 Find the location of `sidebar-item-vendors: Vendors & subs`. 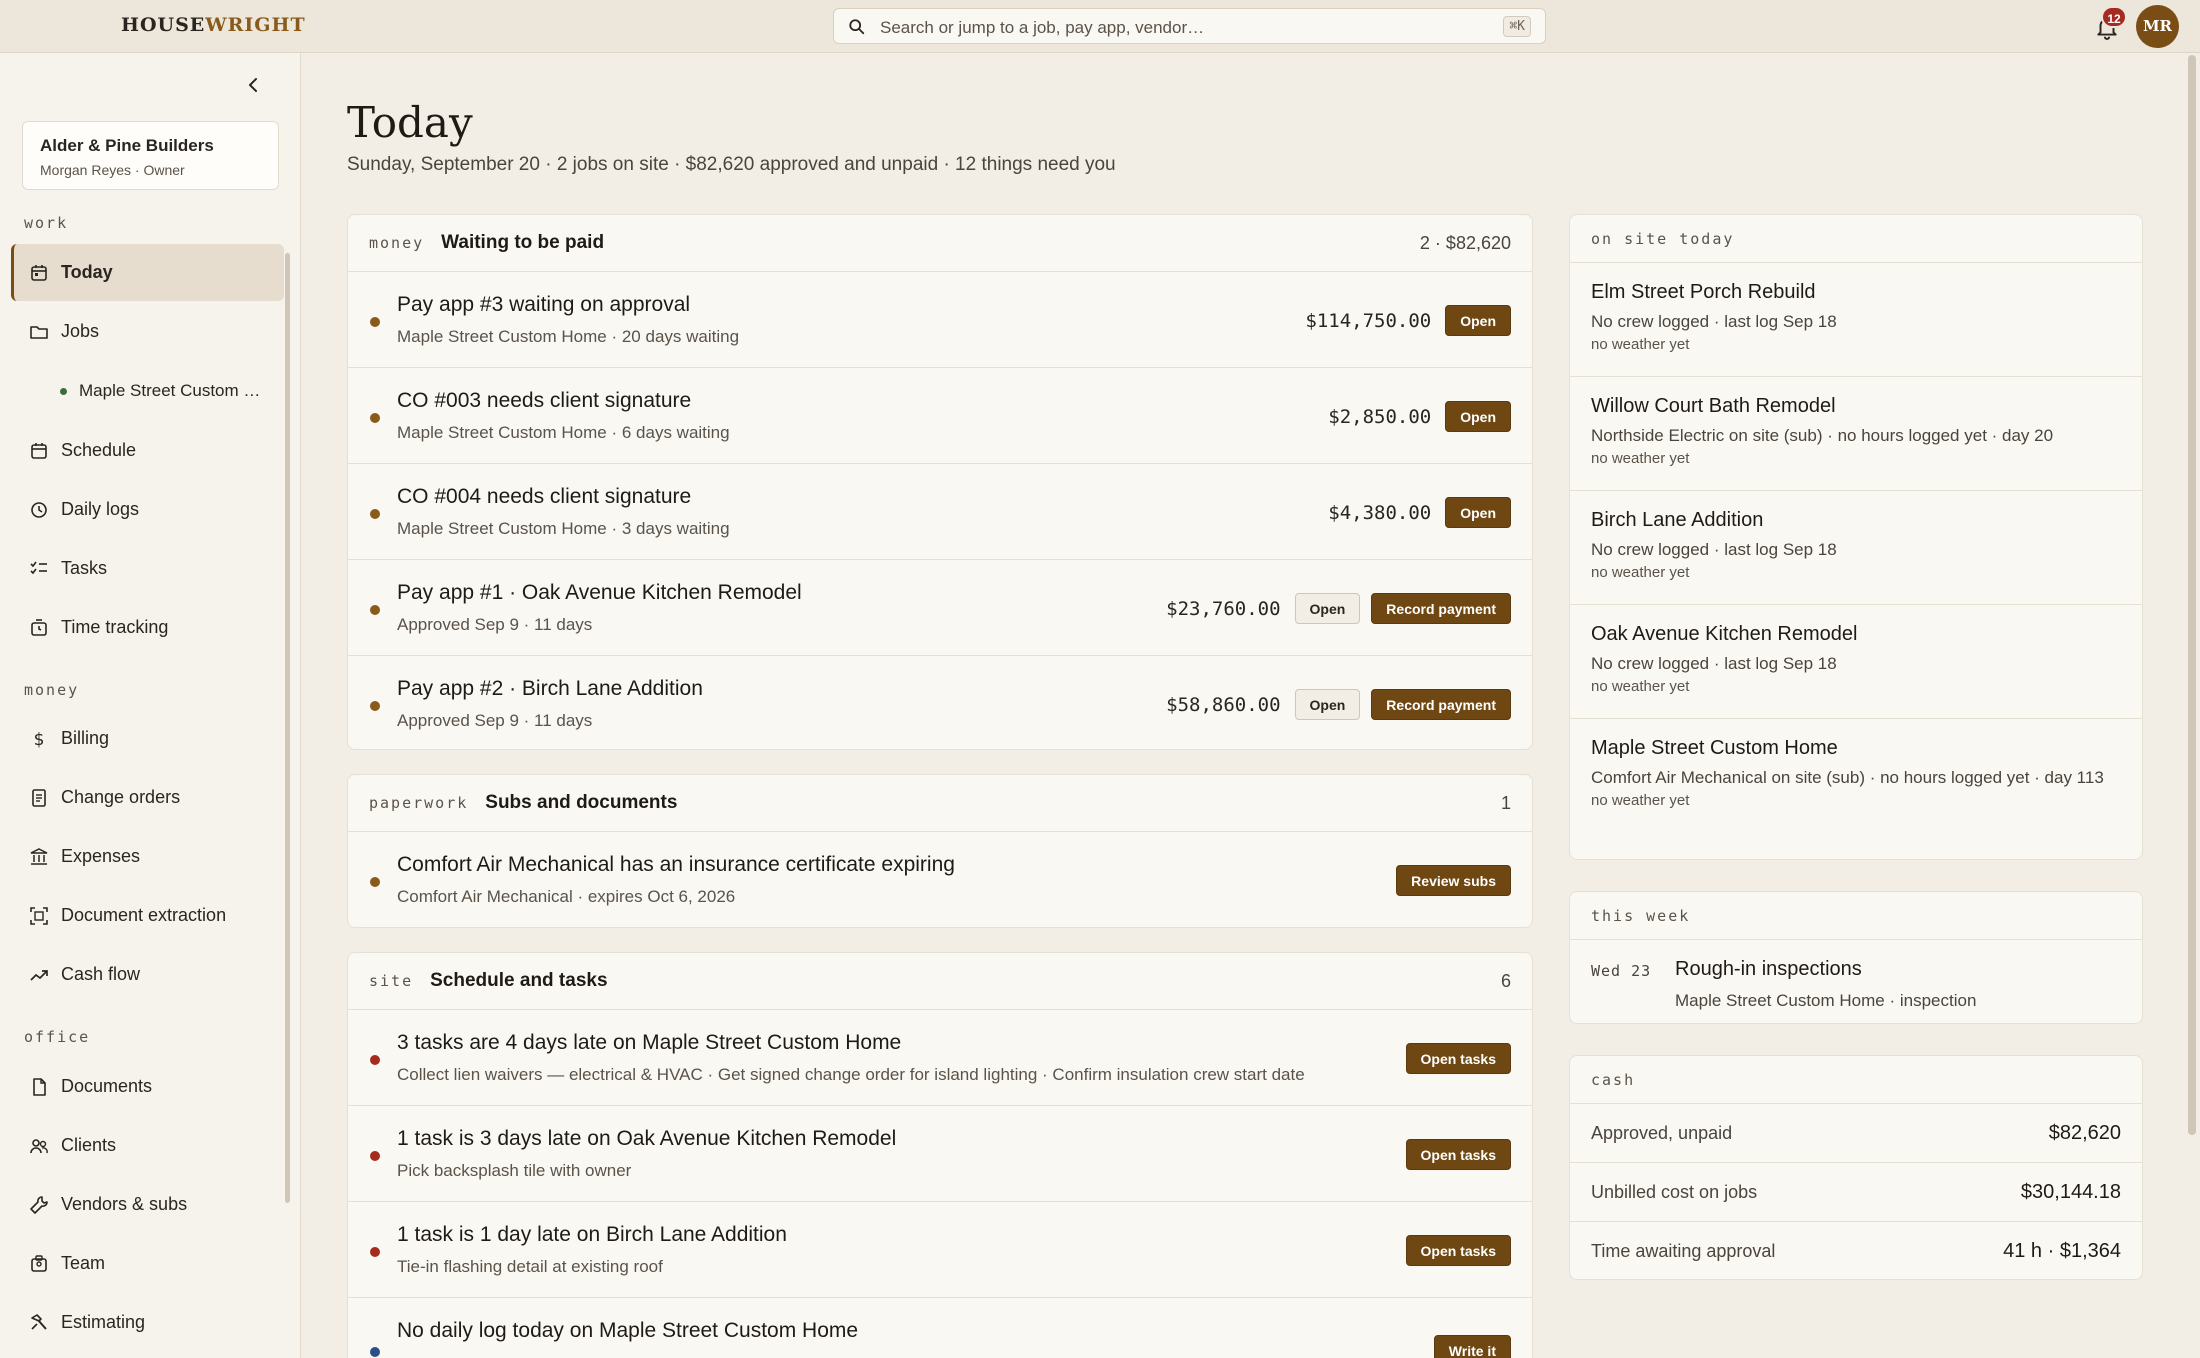

sidebar-item-vendors: Vendors & subs is located at coordinates (147, 1204).